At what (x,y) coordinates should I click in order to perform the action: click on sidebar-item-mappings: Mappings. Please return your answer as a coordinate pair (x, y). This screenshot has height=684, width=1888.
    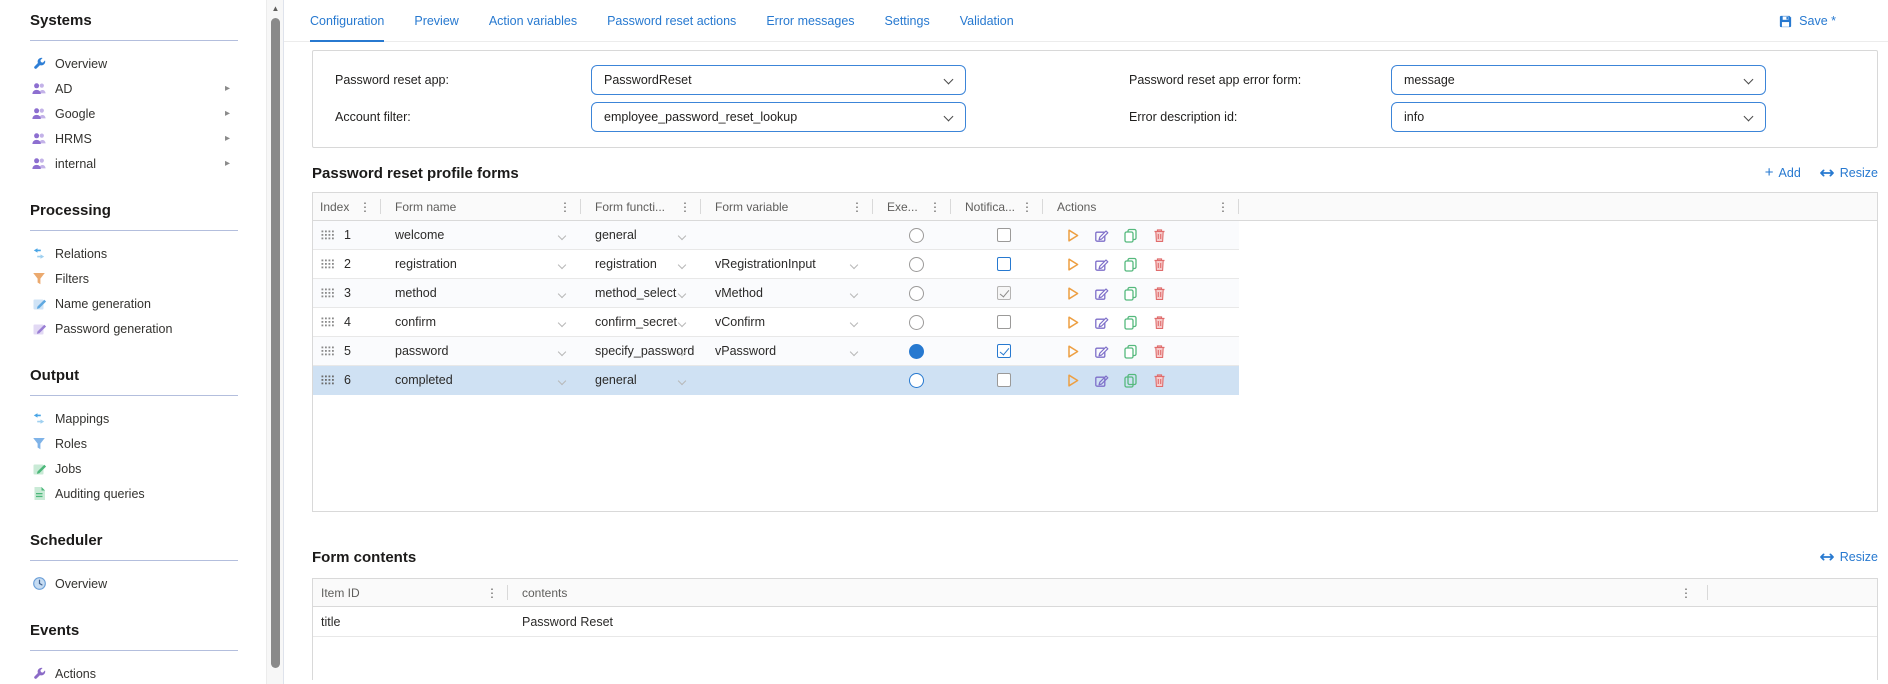
    Looking at the image, I should click on (148, 418).